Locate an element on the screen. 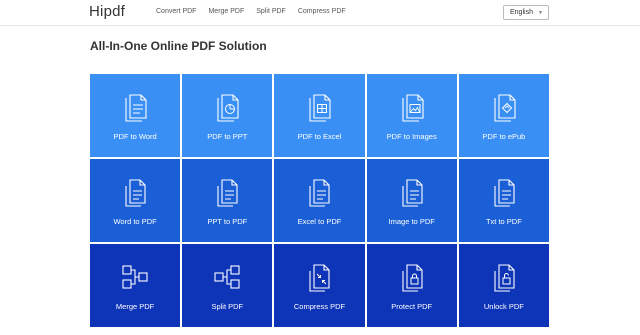  tile-excel-to-pdf: Excel to PDF is located at coordinates (319, 200).